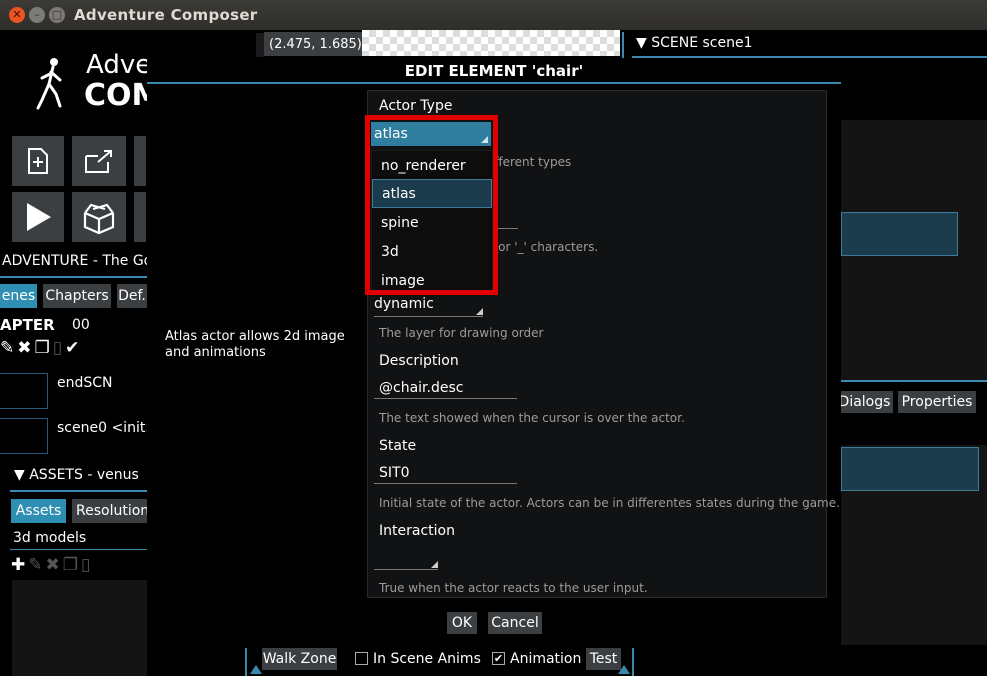 This screenshot has height=676, width=987. Describe the element at coordinates (57, 15) in the screenshot. I see `maximize-window-button: □` at that location.